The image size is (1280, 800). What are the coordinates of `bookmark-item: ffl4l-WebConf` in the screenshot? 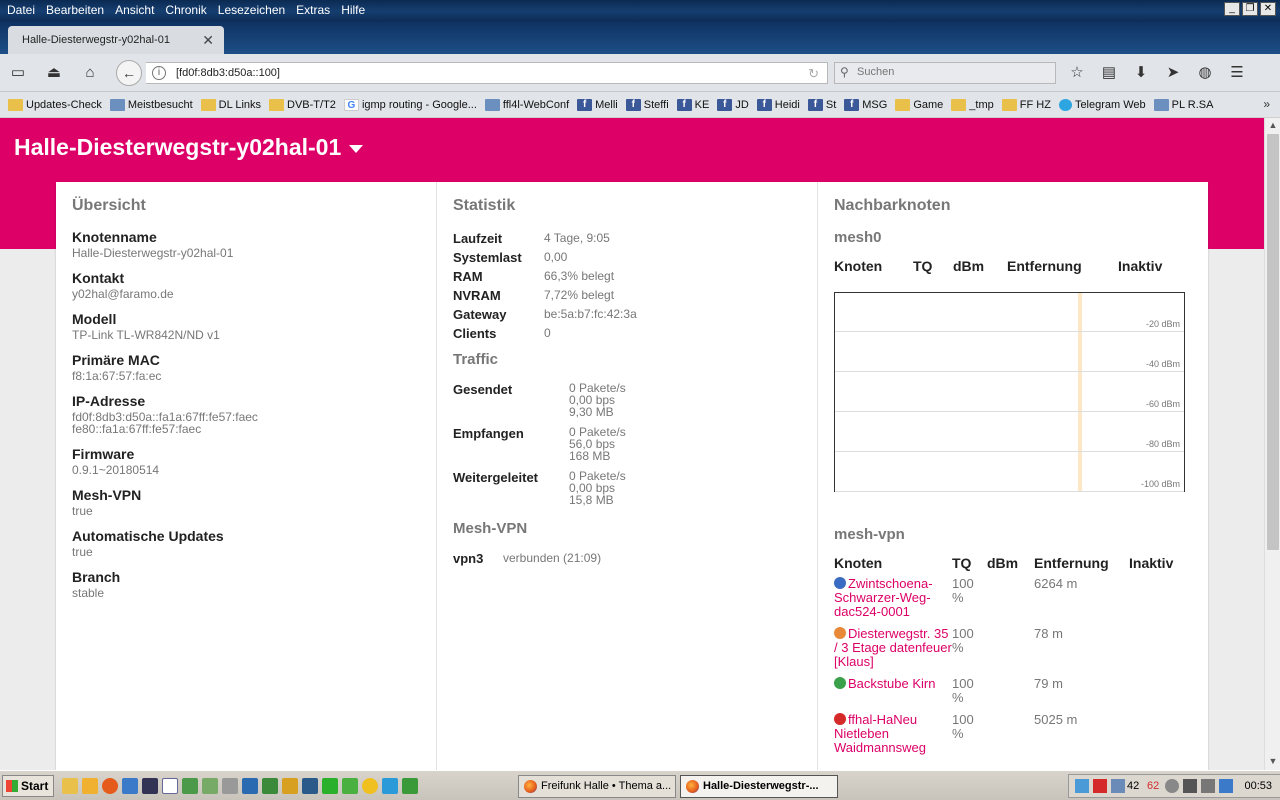 It's located at (526, 104).